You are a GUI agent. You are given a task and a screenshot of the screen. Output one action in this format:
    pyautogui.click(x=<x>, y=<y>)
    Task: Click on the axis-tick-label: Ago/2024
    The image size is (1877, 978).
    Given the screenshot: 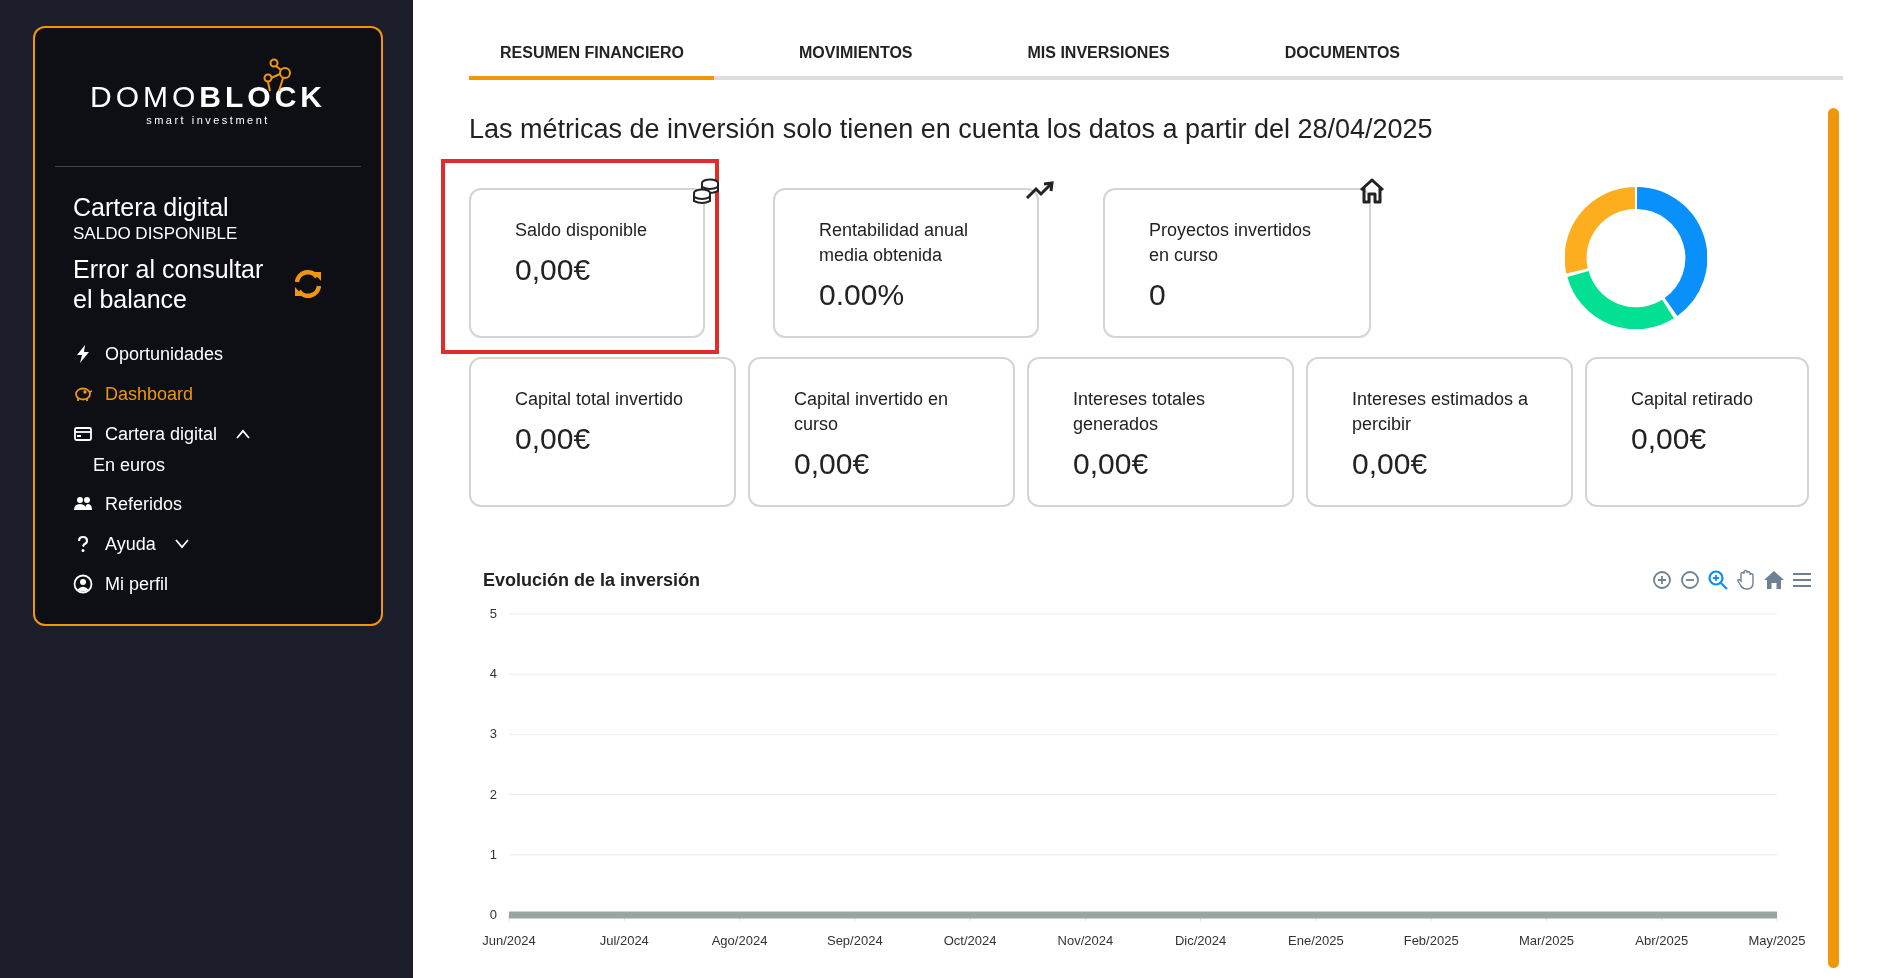 What is the action you would take?
    pyautogui.click(x=739, y=940)
    